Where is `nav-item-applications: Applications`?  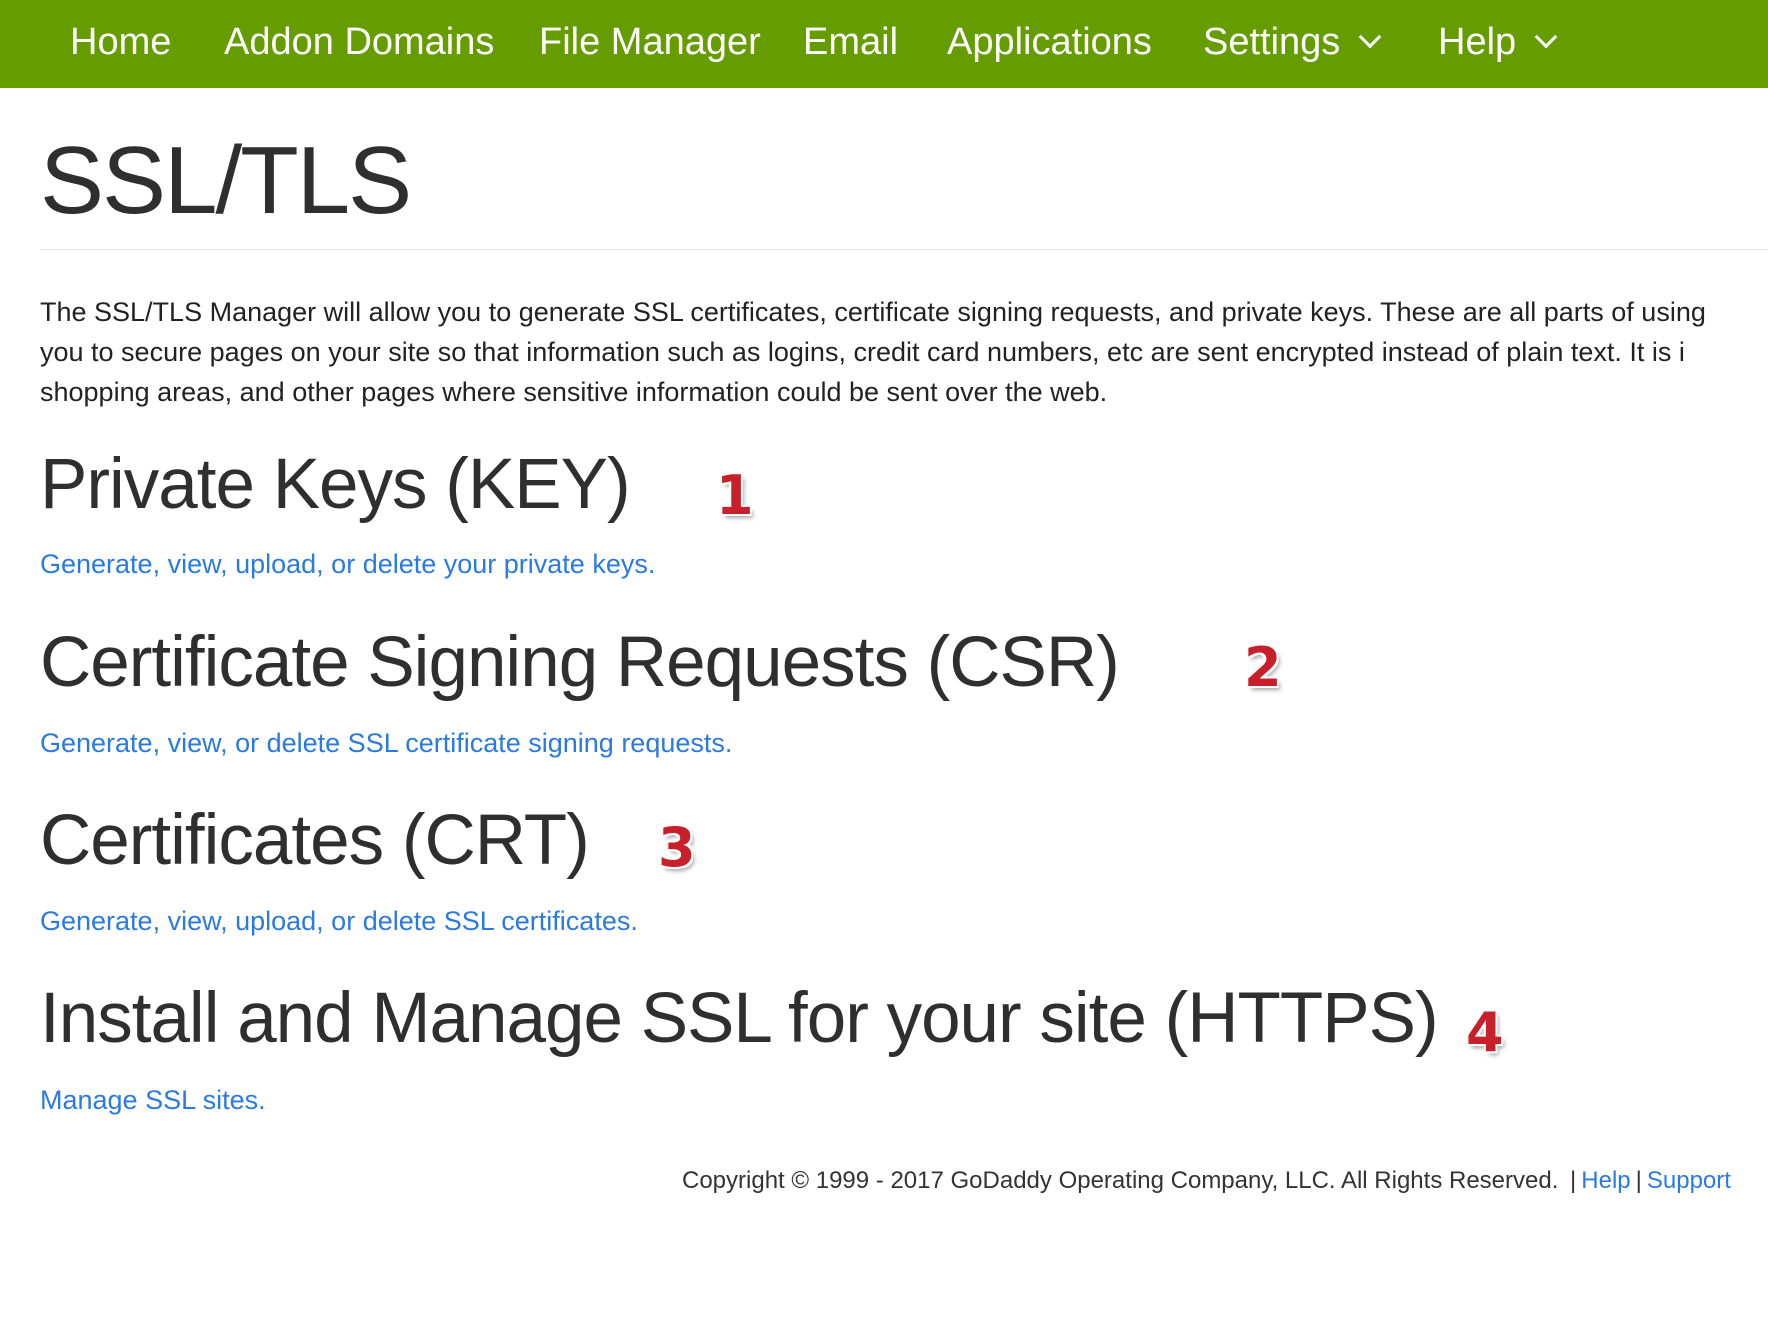
nav-item-applications: Applications is located at coordinates (1049, 44).